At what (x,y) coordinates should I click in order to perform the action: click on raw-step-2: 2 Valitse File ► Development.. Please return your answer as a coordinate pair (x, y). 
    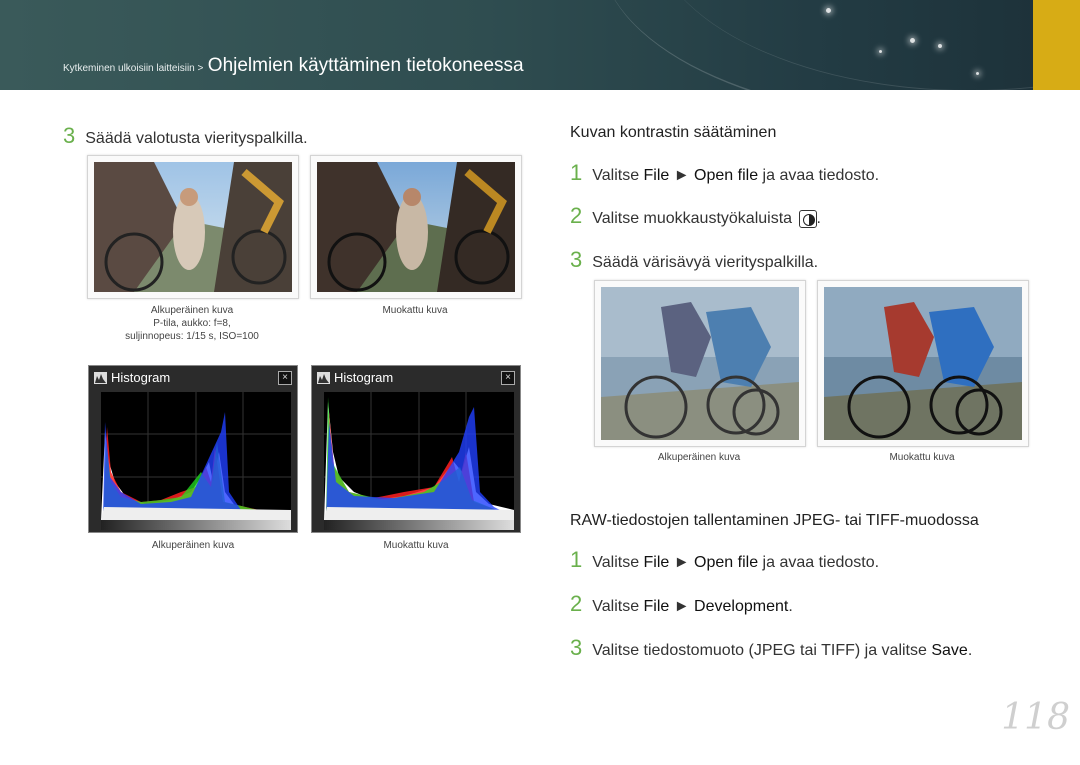
    Looking at the image, I should click on (681, 604).